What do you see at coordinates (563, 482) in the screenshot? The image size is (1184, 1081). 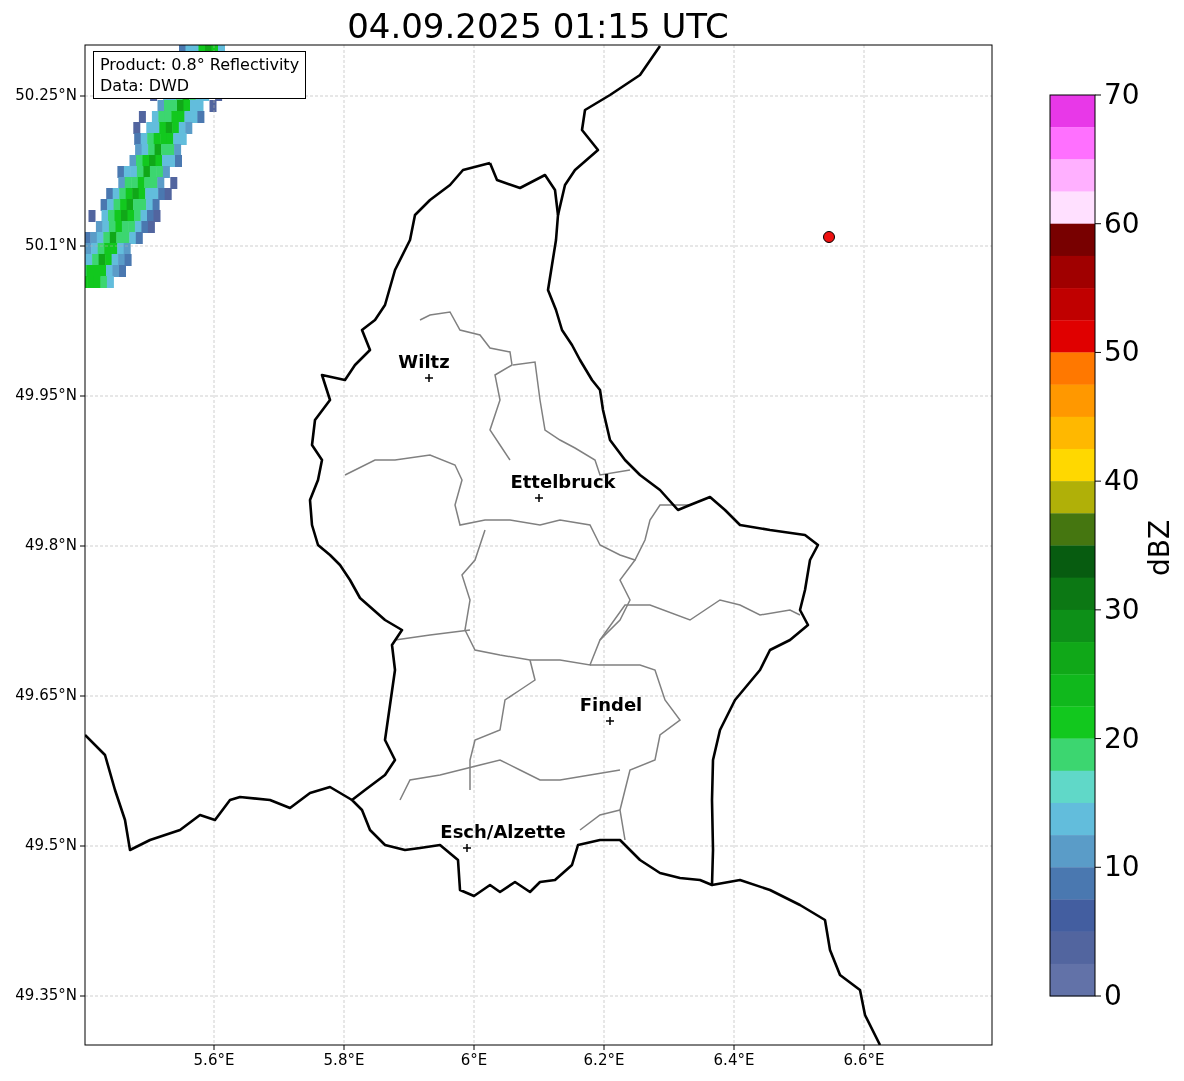 I see `city-label: Ettelbruck` at bounding box center [563, 482].